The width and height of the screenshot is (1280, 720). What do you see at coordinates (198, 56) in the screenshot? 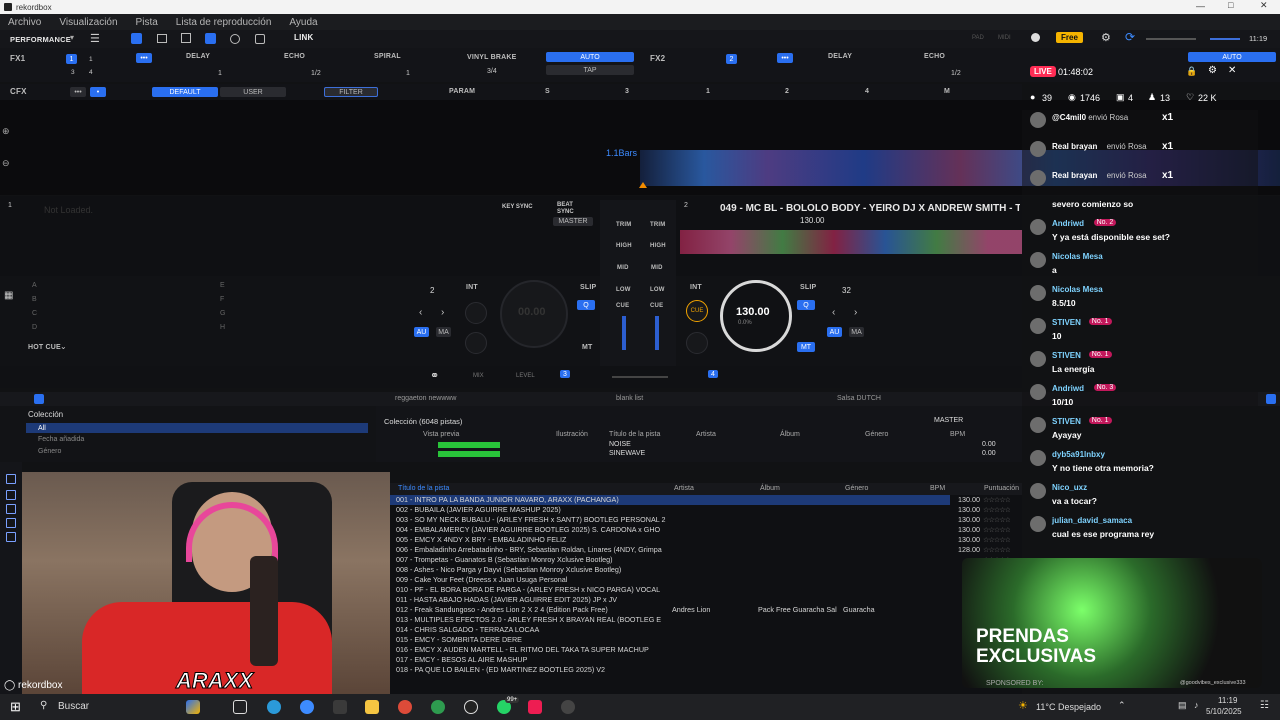
I see `fx1-effect1-label: DELAY` at bounding box center [198, 56].